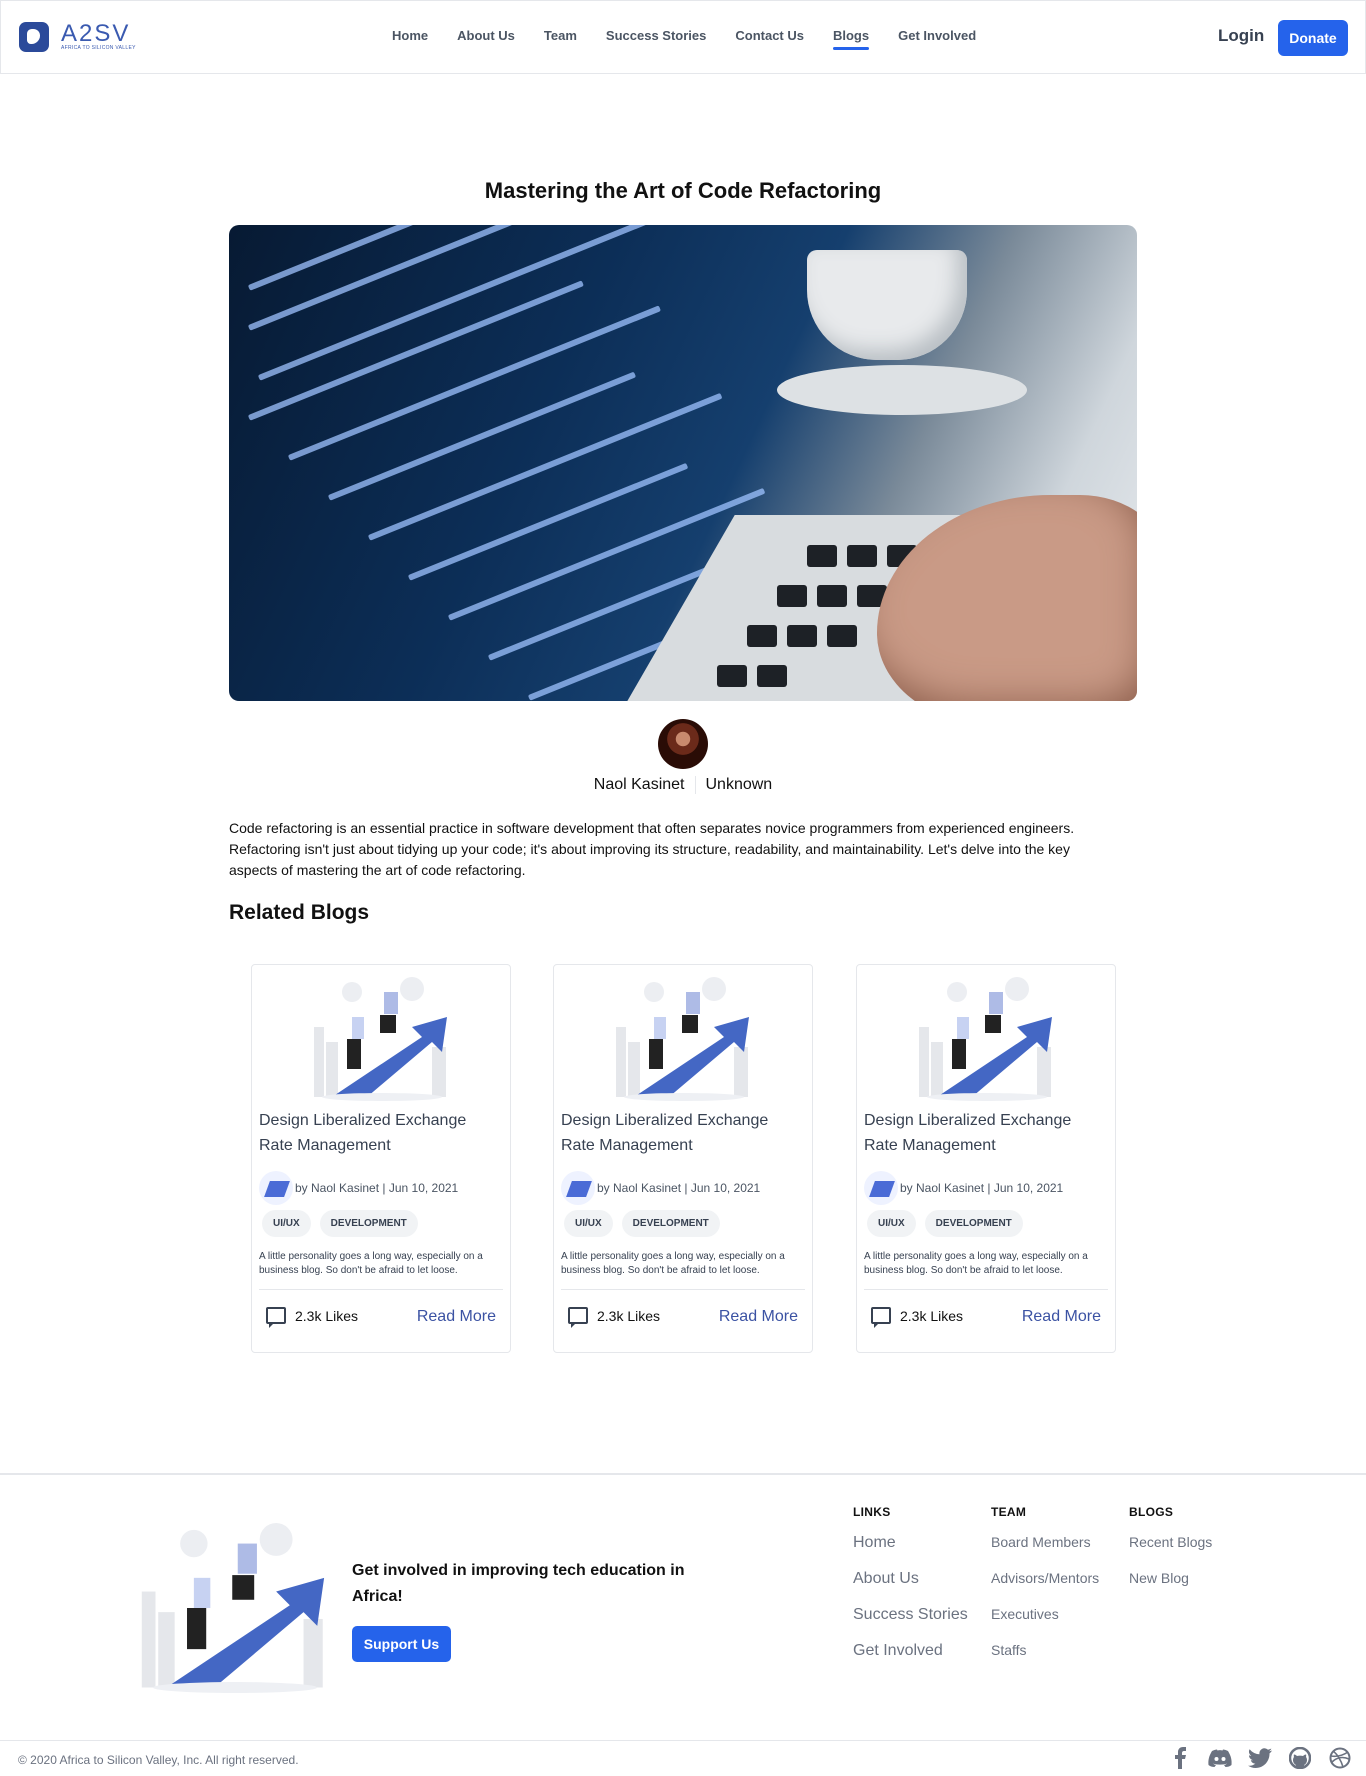  I want to click on social-links, so click(1267, 1758).